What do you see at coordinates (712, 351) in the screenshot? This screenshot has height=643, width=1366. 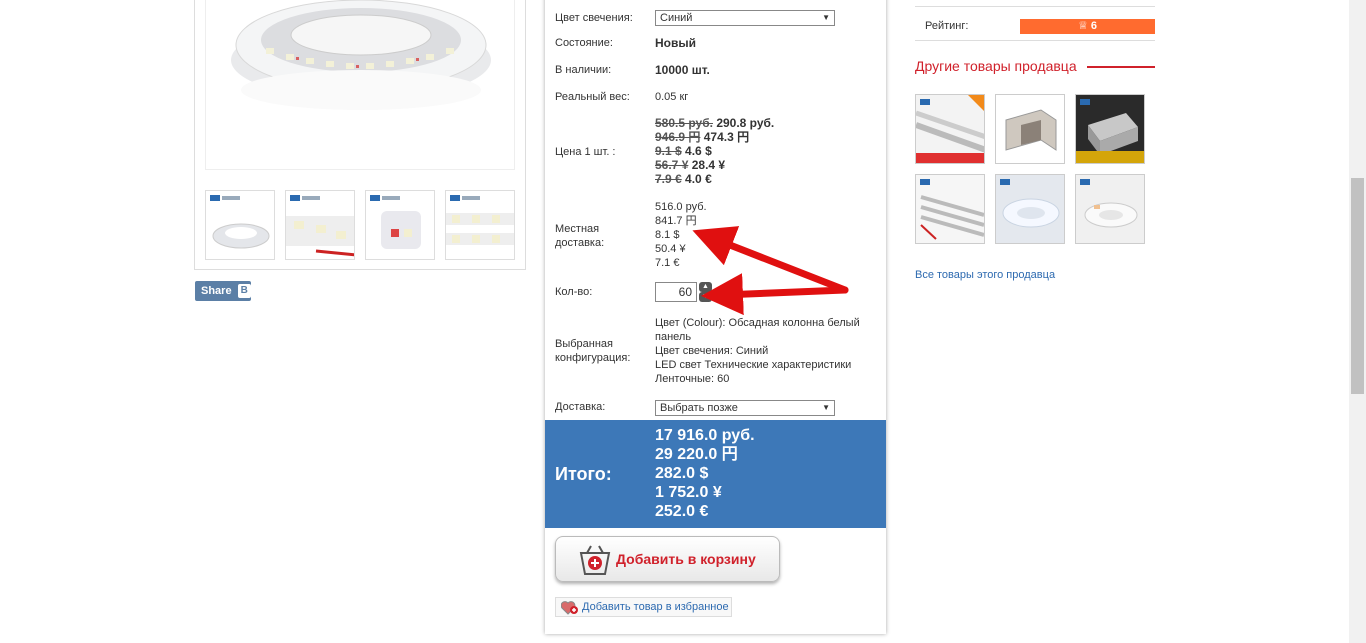 I see `config-line: Цвет свечения: Синий` at bounding box center [712, 351].